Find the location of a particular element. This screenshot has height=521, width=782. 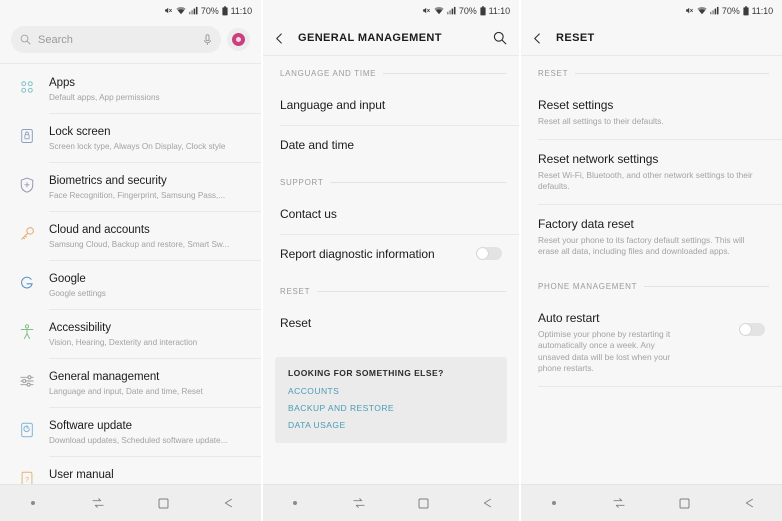

sidebar-item-label: General management is located at coordinates (104, 377).